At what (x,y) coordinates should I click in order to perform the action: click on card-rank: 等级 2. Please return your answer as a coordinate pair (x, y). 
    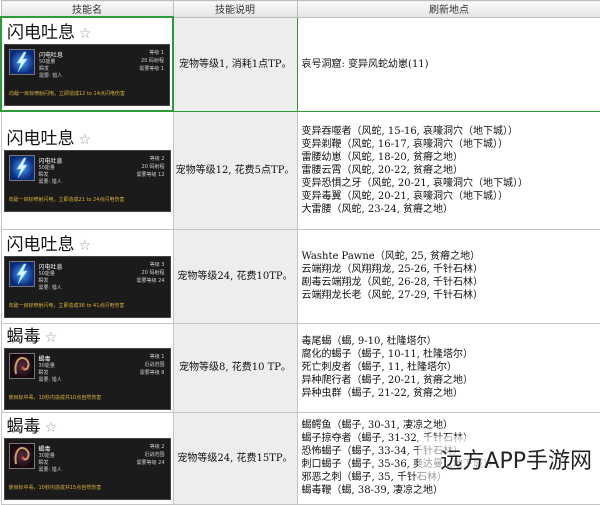
    Looking at the image, I should click on (151, 159).